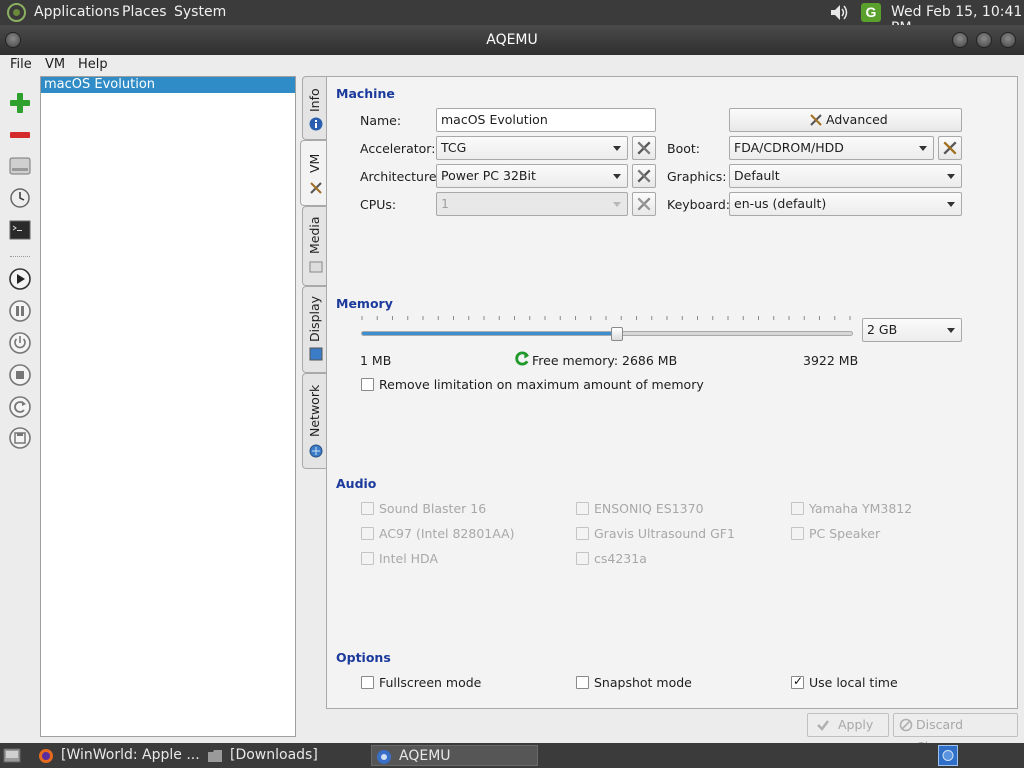 This screenshot has height=768, width=1024. I want to click on accelerator-settings-button, so click(644, 148).